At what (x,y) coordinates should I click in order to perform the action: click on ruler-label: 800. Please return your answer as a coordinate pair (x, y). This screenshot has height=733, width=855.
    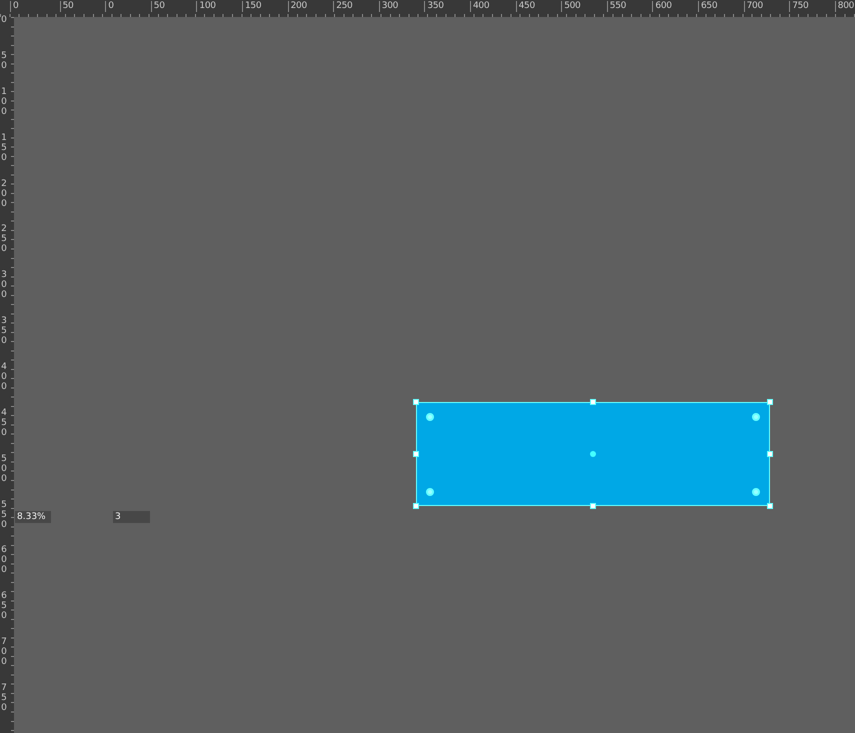
    Looking at the image, I should click on (844, 6).